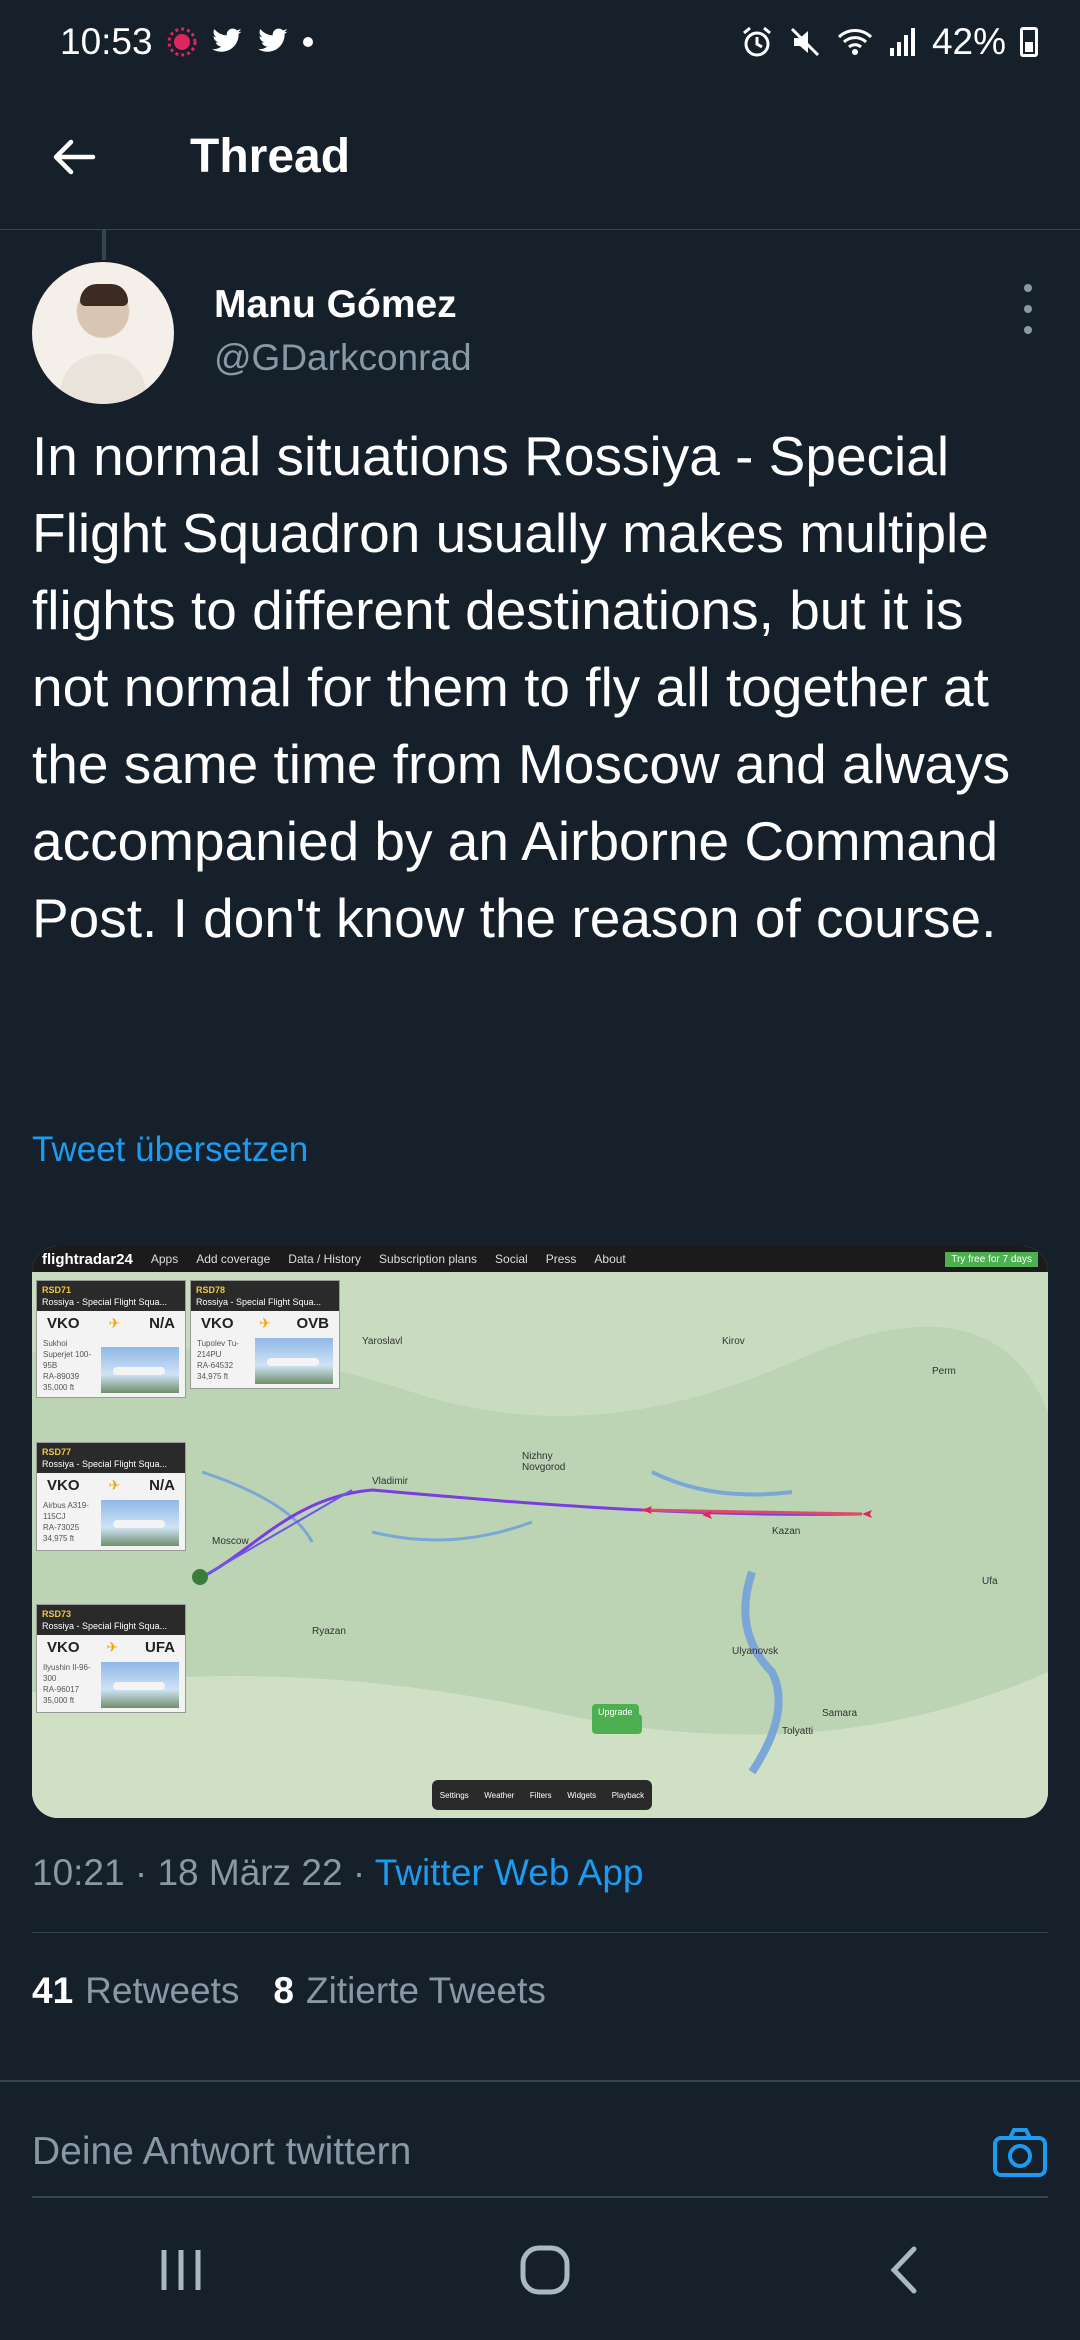 This screenshot has height=2340, width=1080. I want to click on more-options-icon, so click(1028, 309).